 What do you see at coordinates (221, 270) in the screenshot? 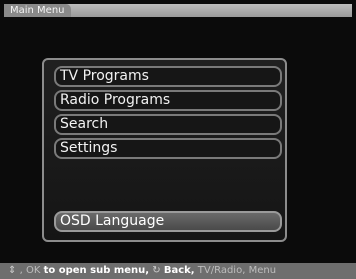
I see `tvradio-help-text: TV/Radio,` at bounding box center [221, 270].